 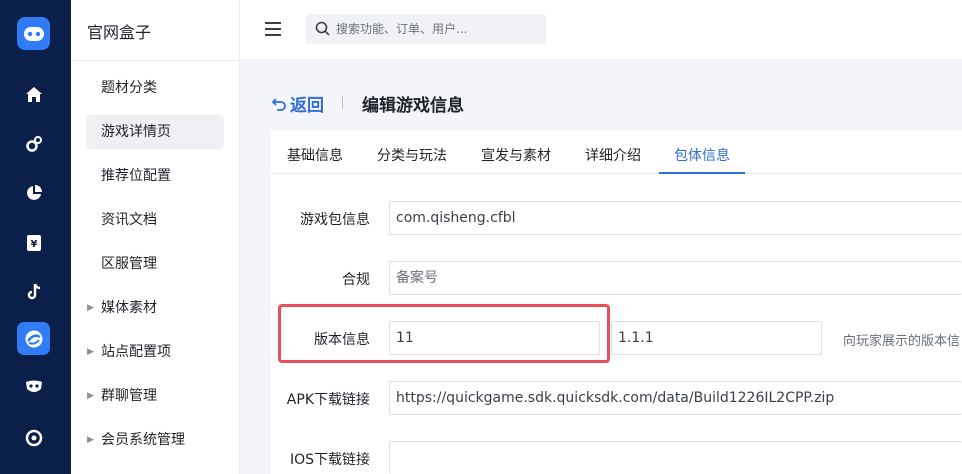 I want to click on home-icon, so click(x=33, y=94).